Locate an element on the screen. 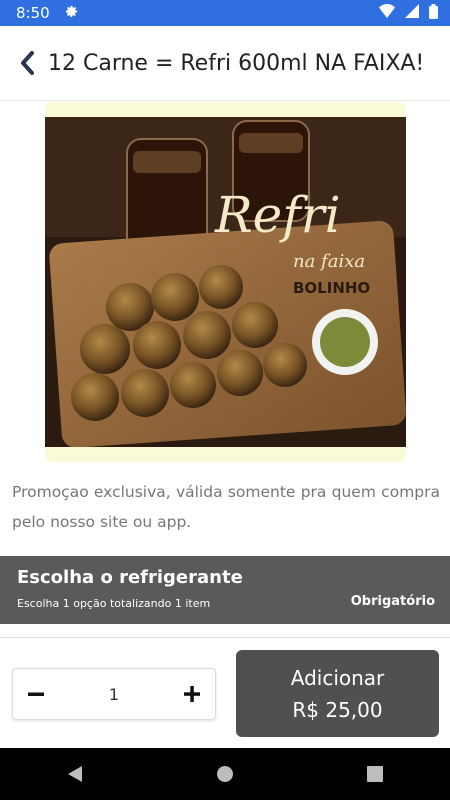 This screenshot has width=450, height=800. minus-icon is located at coordinates (36, 694).